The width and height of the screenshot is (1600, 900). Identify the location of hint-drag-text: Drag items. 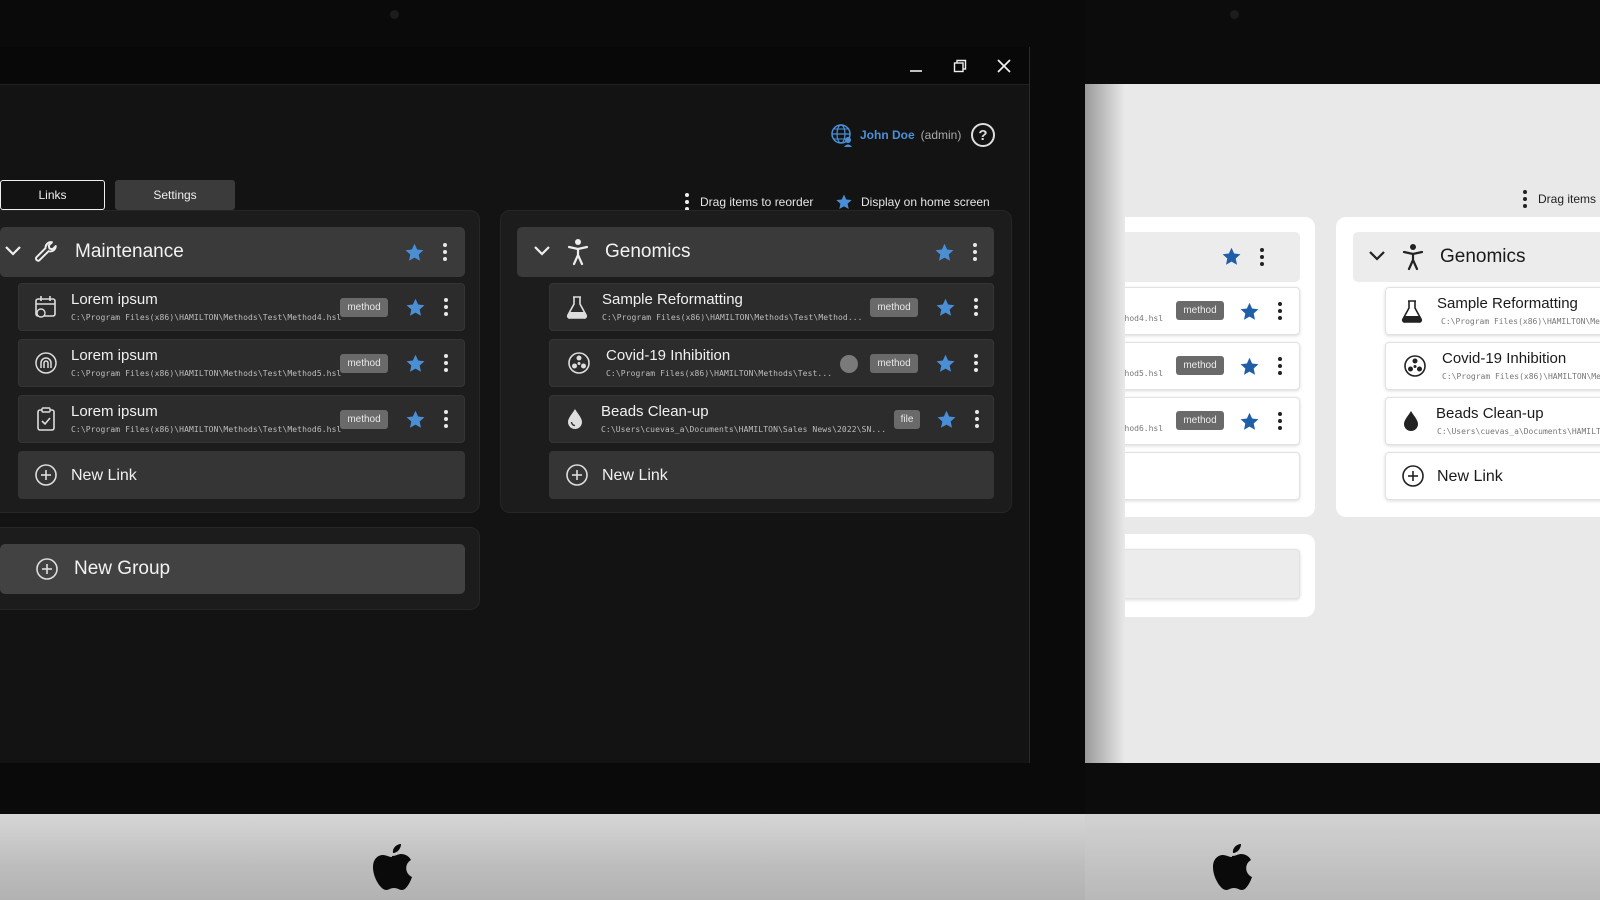
(1567, 199).